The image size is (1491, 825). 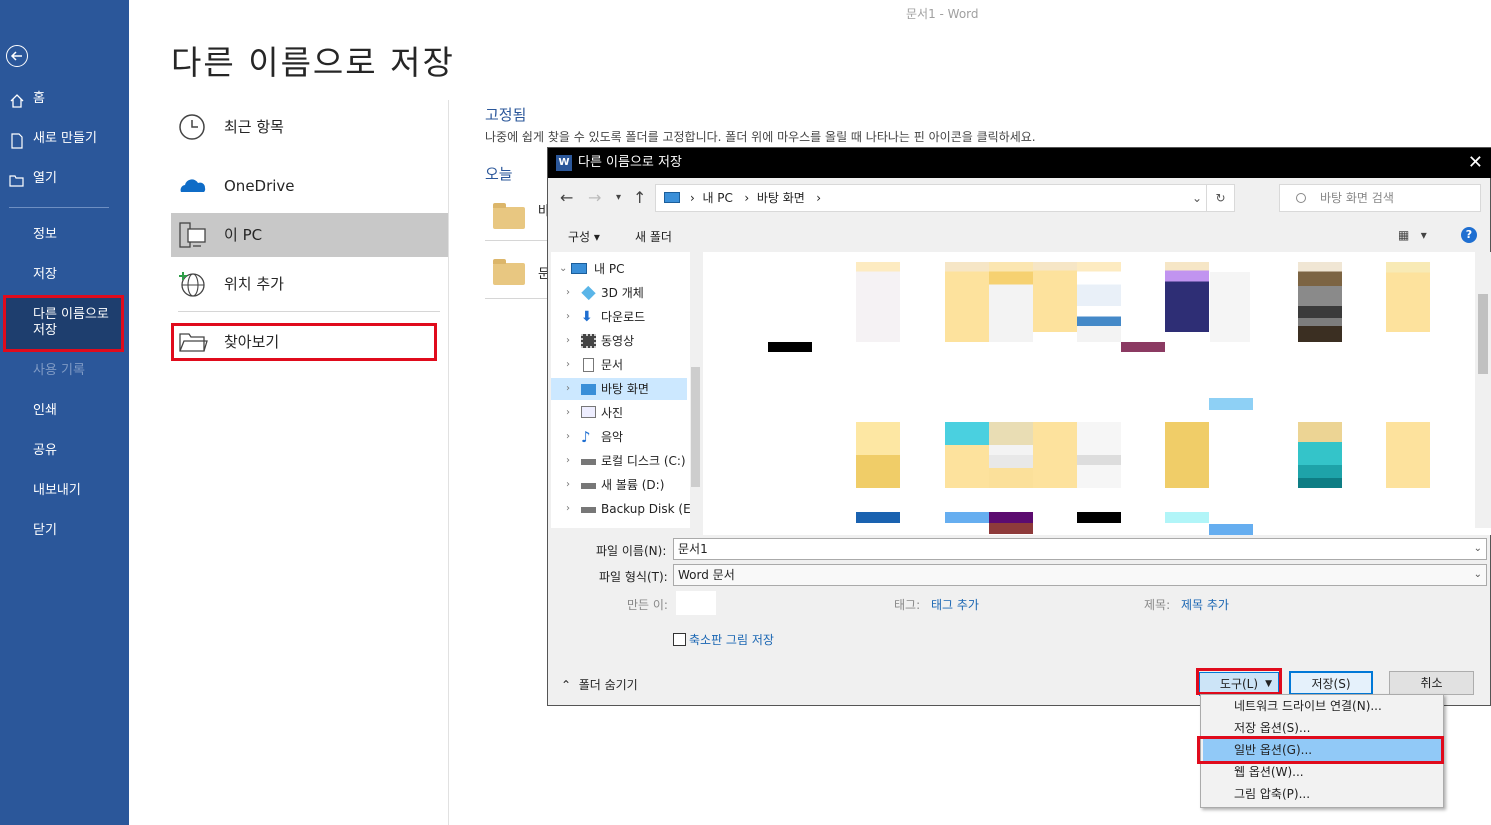 What do you see at coordinates (625, 509) in the screenshot?
I see `tree-item-backup-disk-e: › Backup Disk (E:)` at bounding box center [625, 509].